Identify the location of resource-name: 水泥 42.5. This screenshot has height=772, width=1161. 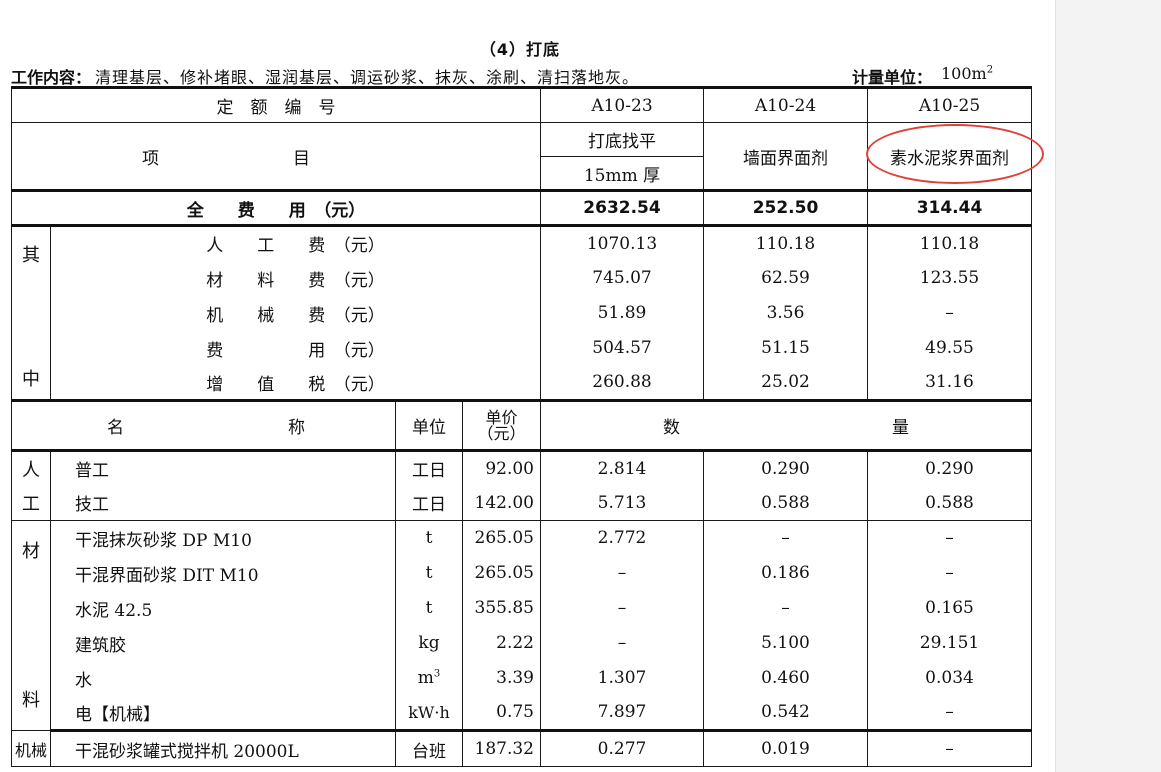
(223, 608).